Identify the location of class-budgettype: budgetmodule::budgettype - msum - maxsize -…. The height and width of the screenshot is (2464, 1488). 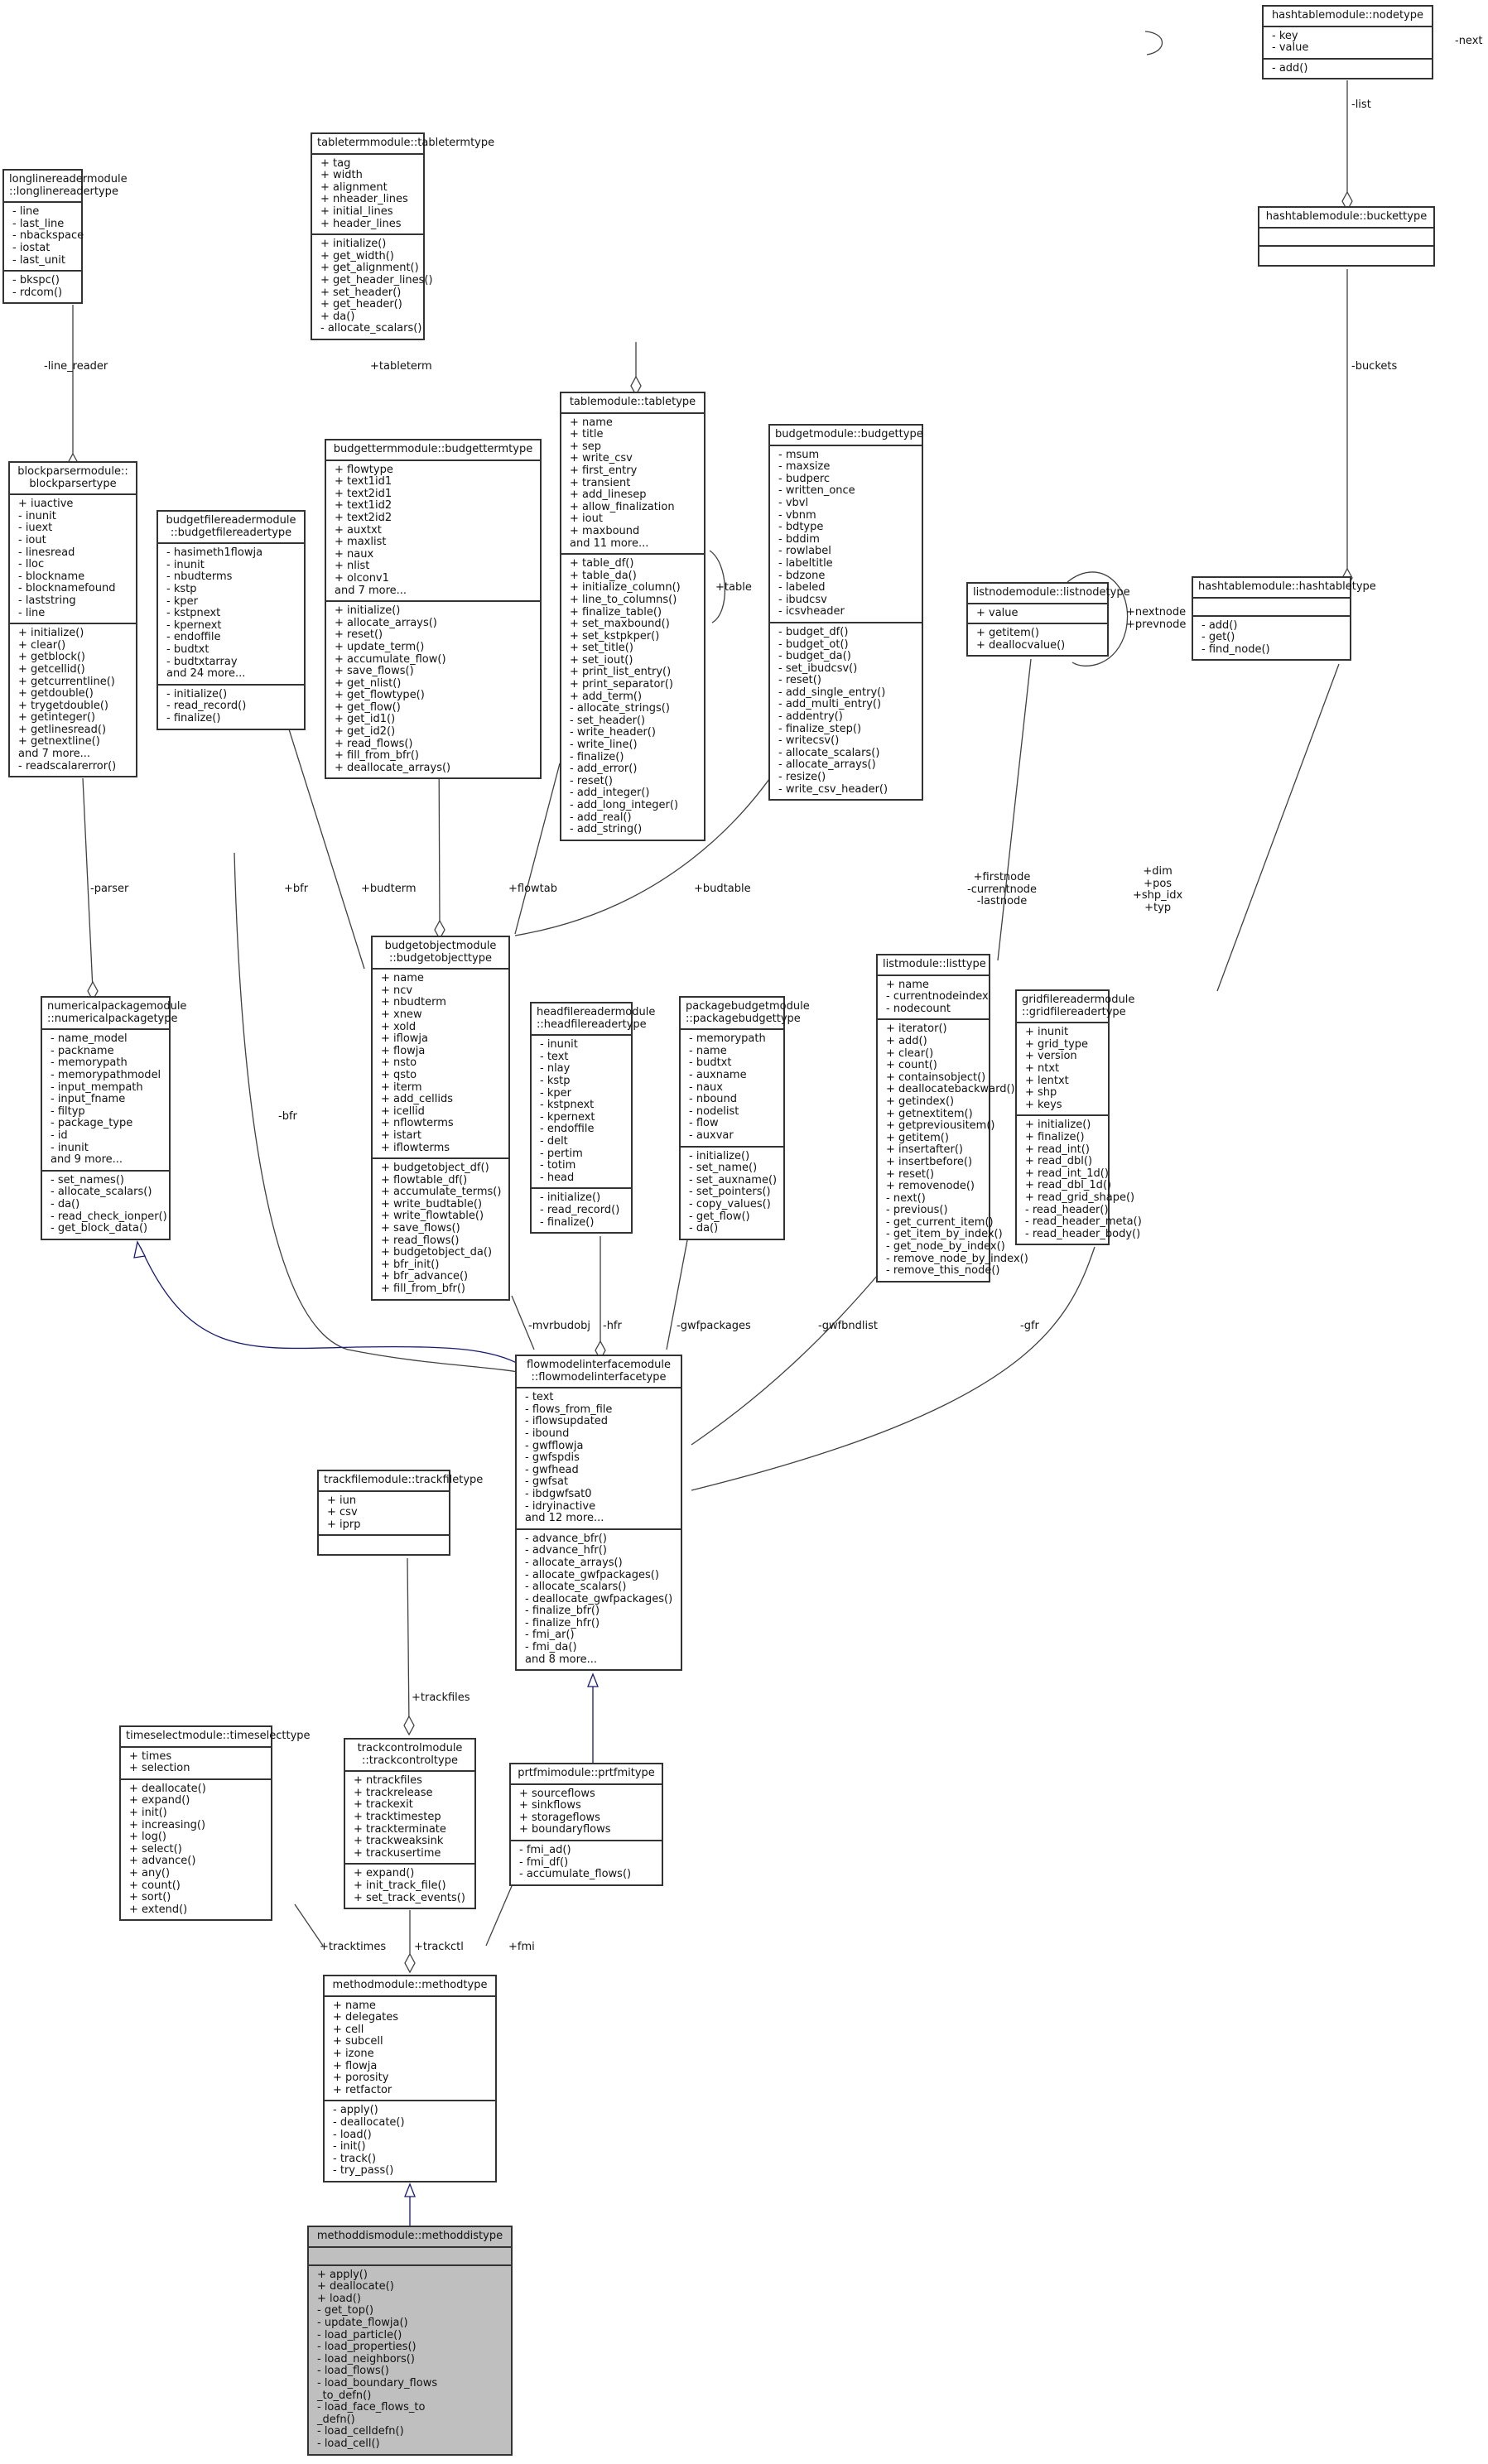
(846, 613).